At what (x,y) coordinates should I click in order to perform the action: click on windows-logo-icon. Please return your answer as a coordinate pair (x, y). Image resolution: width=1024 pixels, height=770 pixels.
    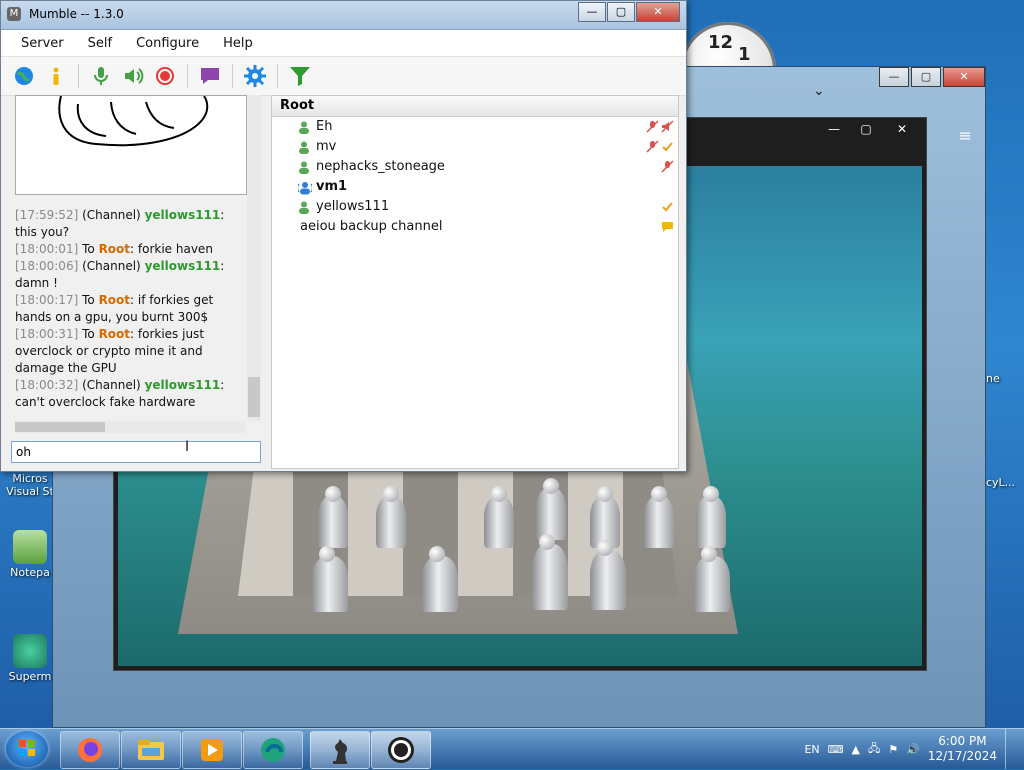
    Looking at the image, I should click on (27, 748).